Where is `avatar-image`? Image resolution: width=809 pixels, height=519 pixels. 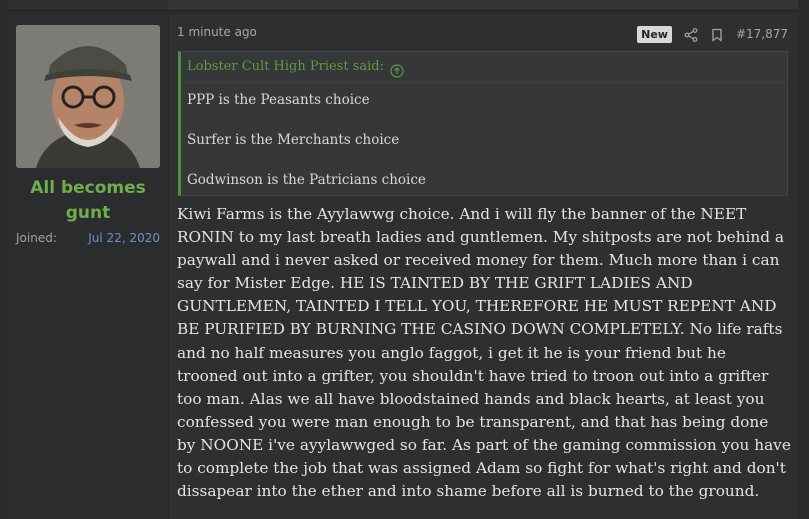 avatar-image is located at coordinates (88, 96).